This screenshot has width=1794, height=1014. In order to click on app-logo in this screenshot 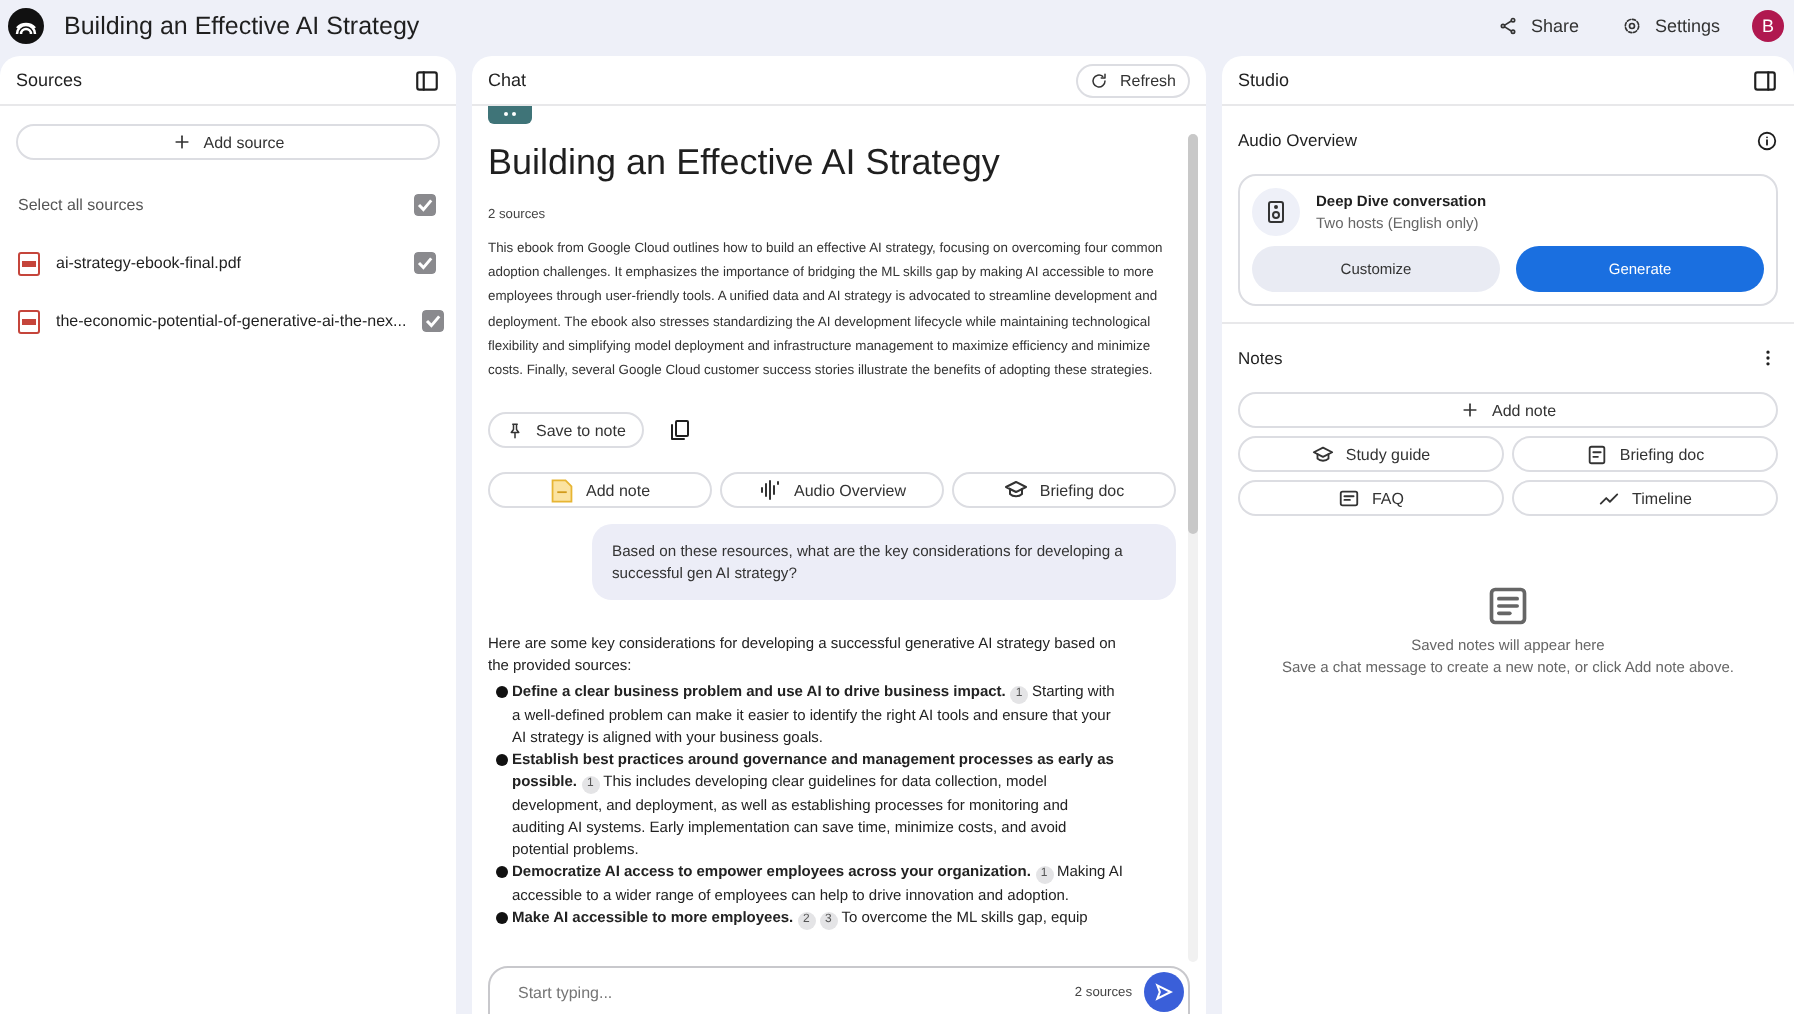, I will do `click(26, 26)`.